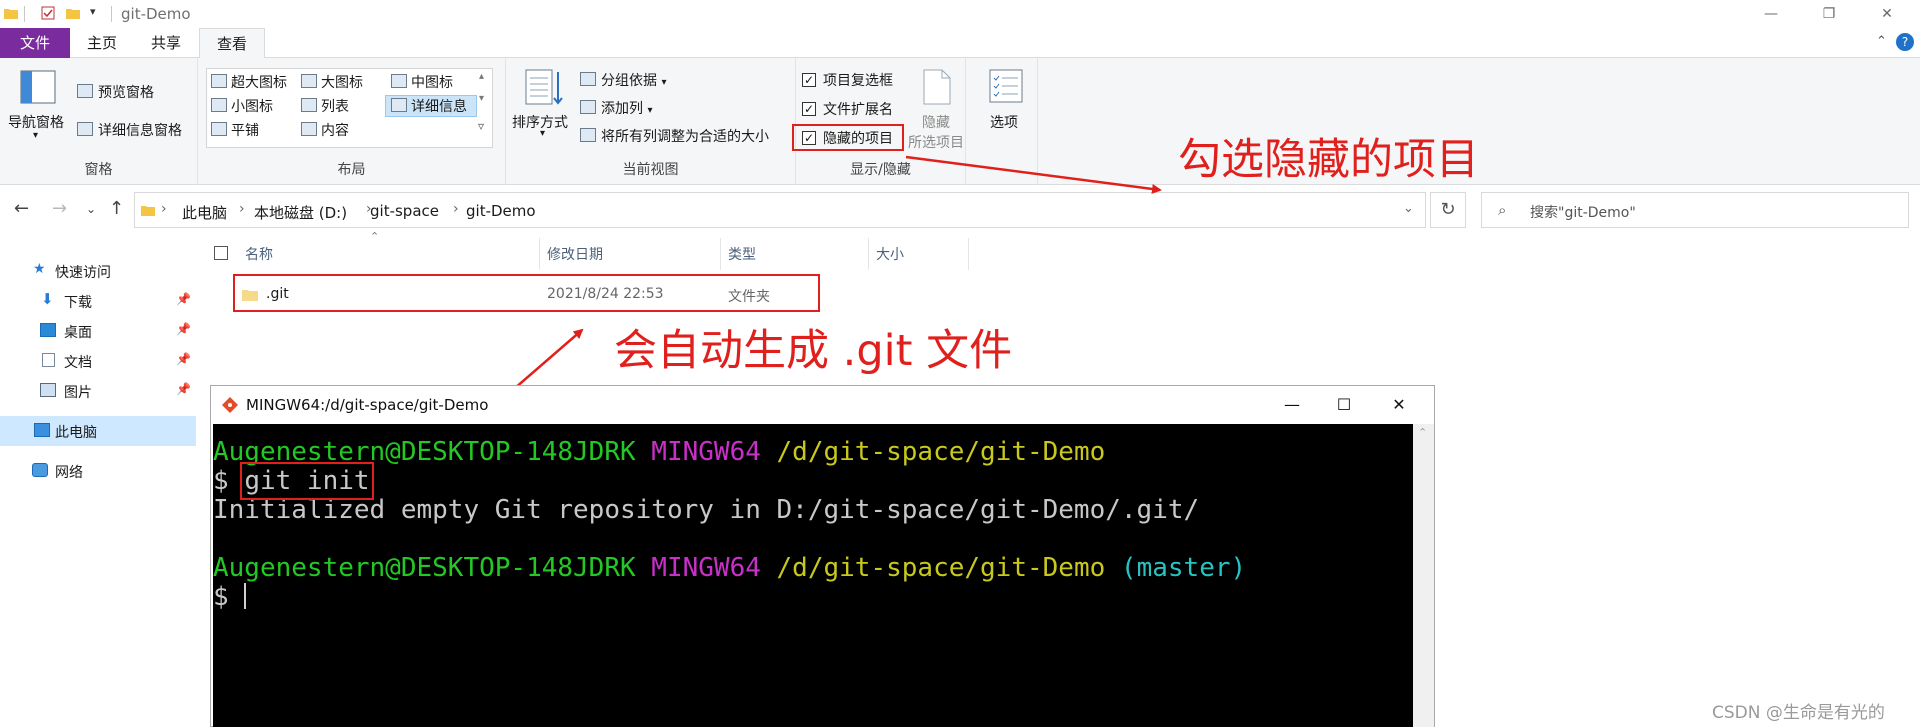 The image size is (1920, 727). I want to click on layout-option-extra-large: 超大图标, so click(259, 82).